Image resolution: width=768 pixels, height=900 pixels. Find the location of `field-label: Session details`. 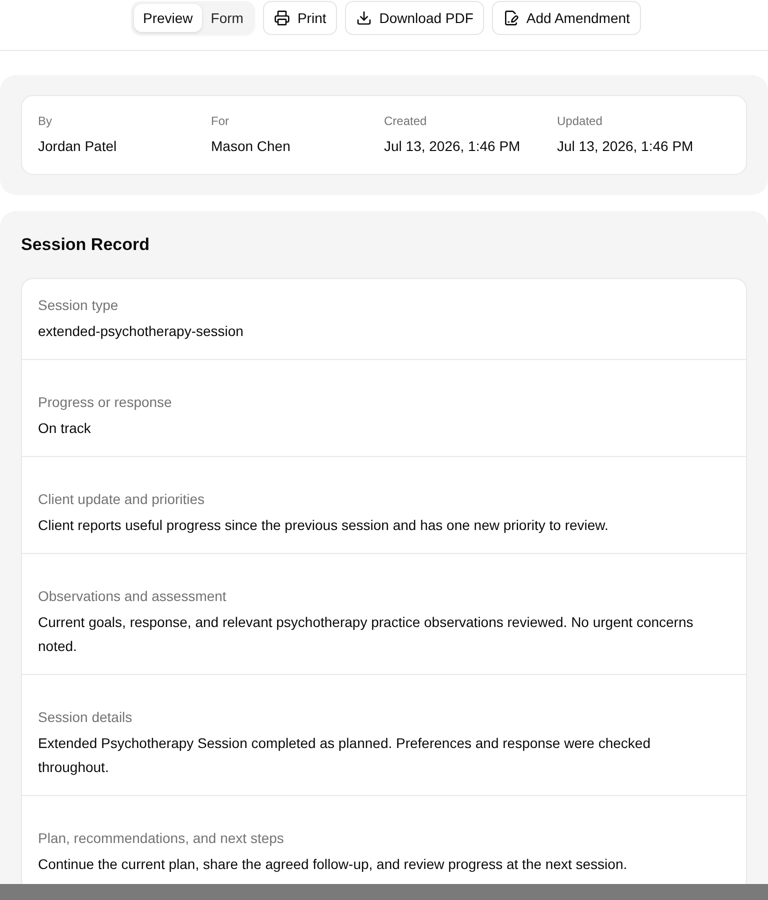

field-label: Session details is located at coordinates (86, 717).